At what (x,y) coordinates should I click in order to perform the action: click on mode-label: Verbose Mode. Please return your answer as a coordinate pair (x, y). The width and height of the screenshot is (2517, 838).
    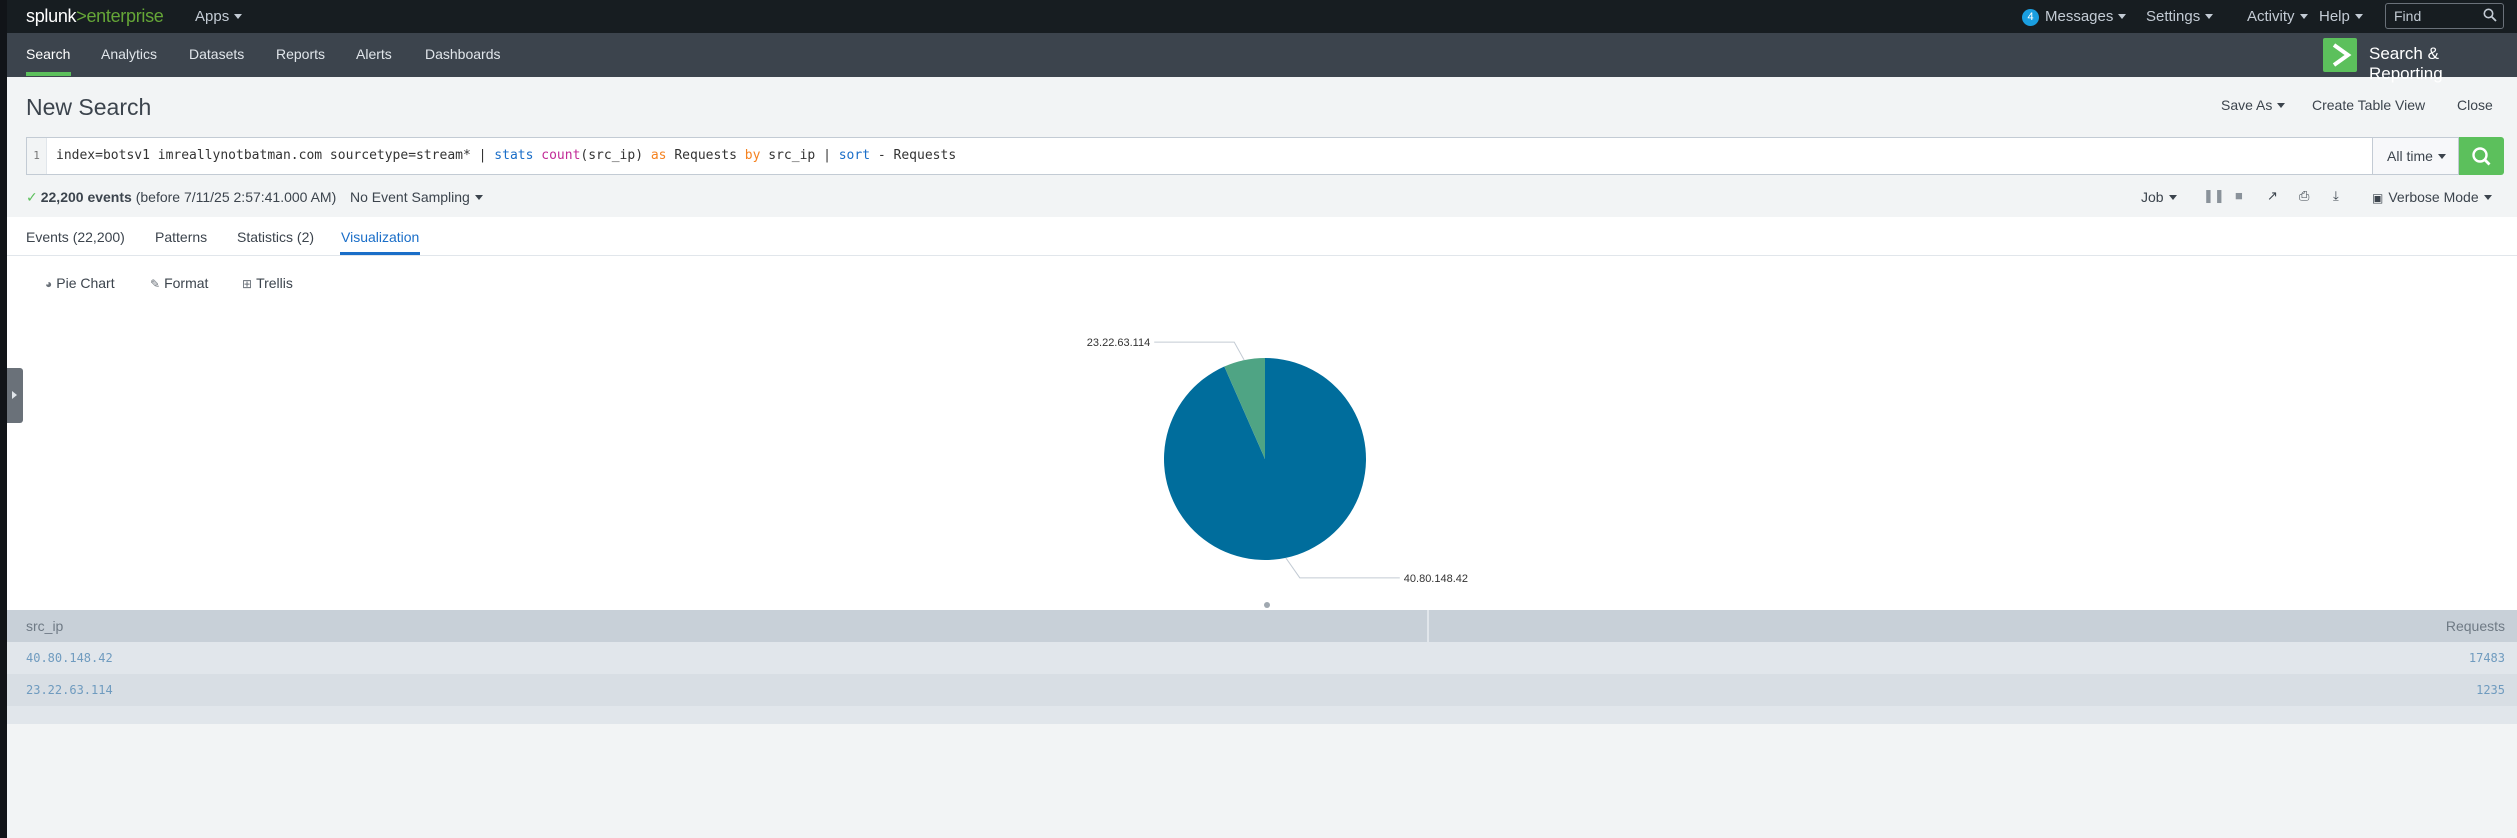
    Looking at the image, I should click on (2433, 197).